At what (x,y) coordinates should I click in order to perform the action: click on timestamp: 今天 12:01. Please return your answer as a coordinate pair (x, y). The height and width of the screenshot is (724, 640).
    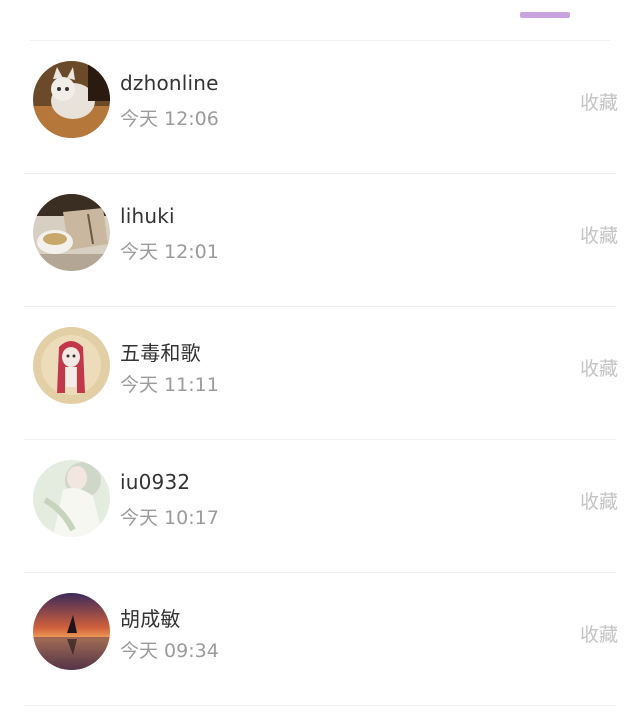
    Looking at the image, I should click on (169, 252).